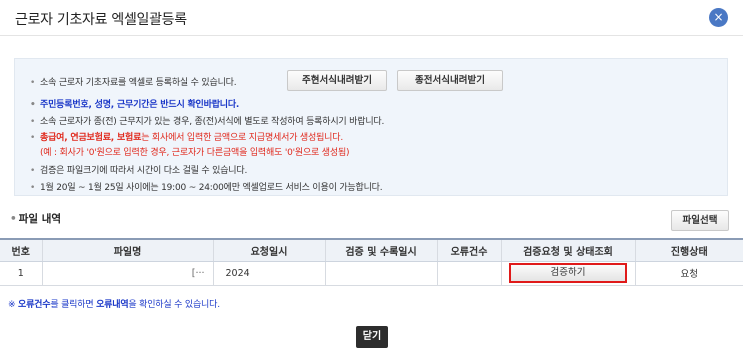 The image size is (743, 358). What do you see at coordinates (174, 305) in the screenshot?
I see `note-suffix: 을 확인하실 수 있습니다.` at bounding box center [174, 305].